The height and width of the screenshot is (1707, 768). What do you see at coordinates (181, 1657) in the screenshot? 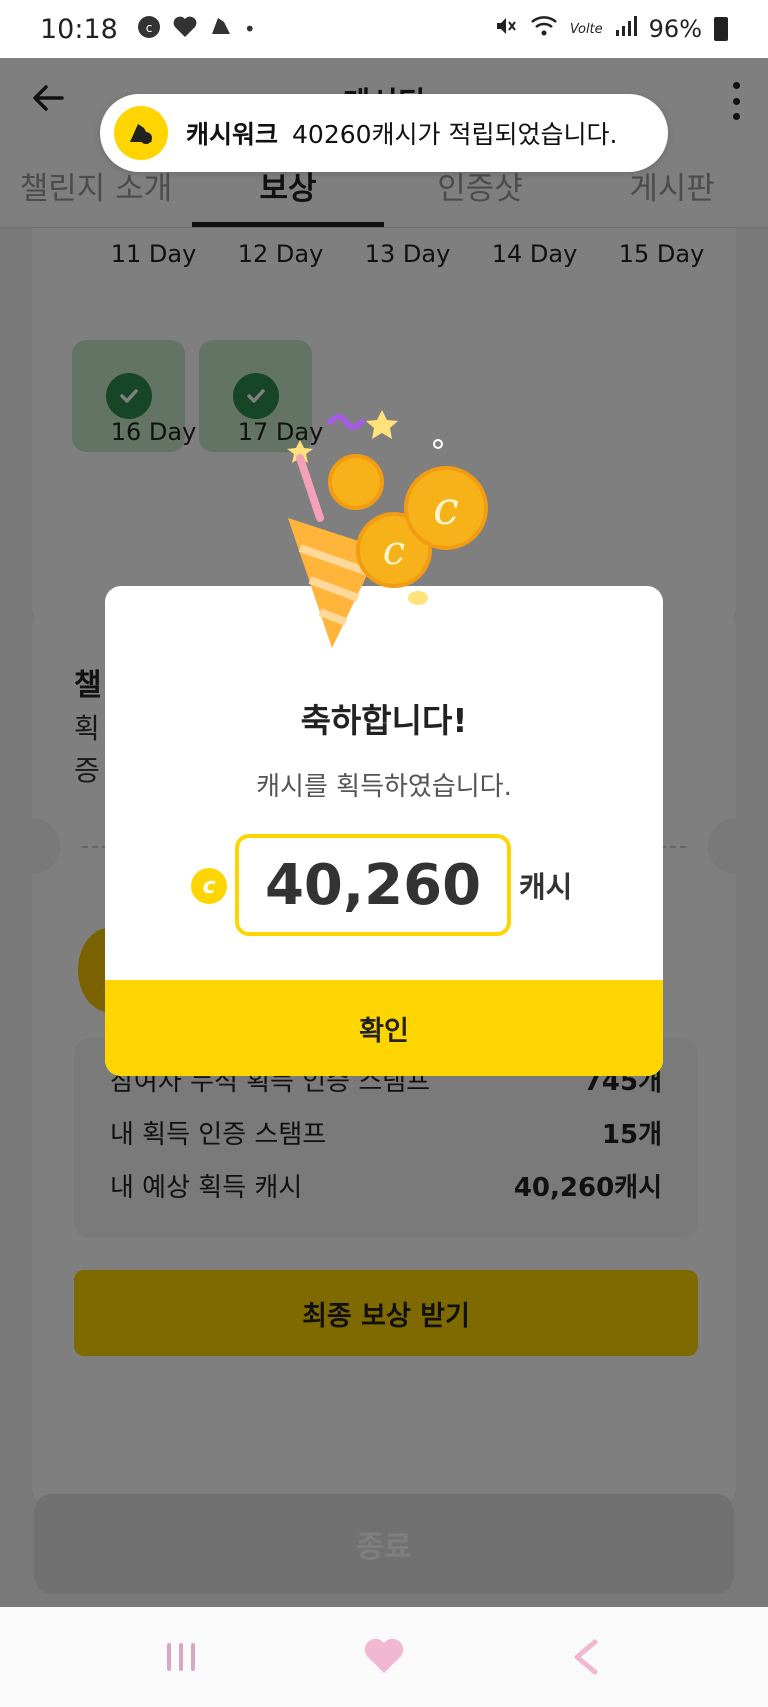
I see `recent-apps-icon` at bounding box center [181, 1657].